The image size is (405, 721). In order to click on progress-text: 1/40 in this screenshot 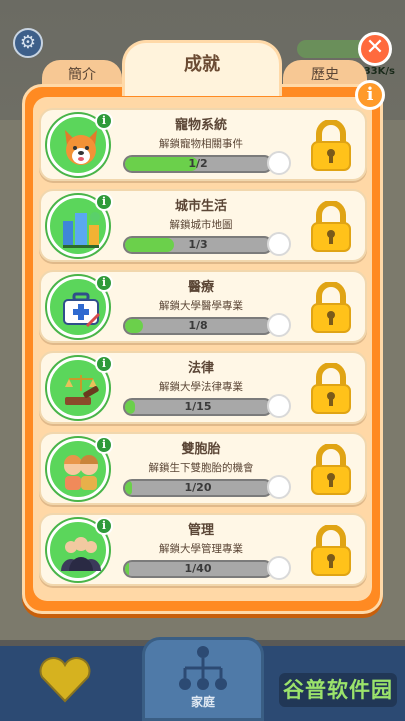, I will do `click(198, 568)`.